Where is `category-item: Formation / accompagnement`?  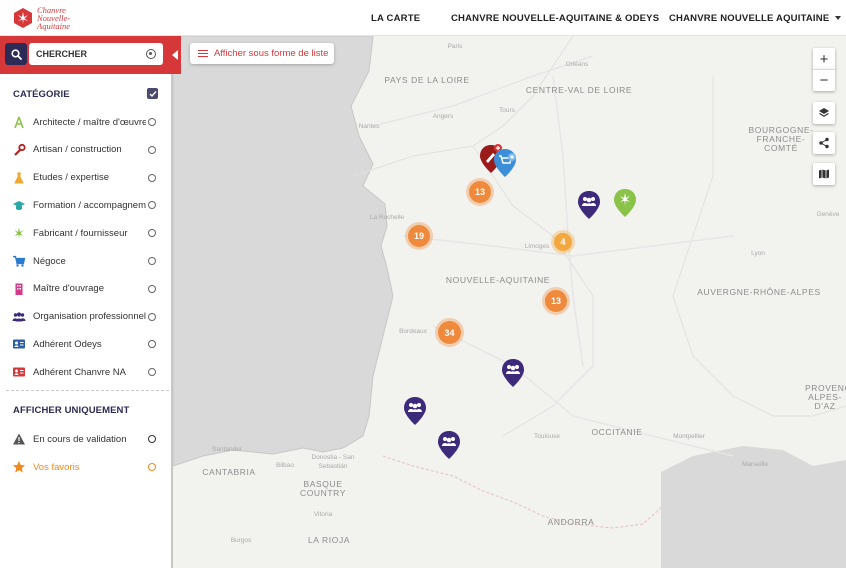 category-item: Formation / accompagnement is located at coordinates (84, 205).